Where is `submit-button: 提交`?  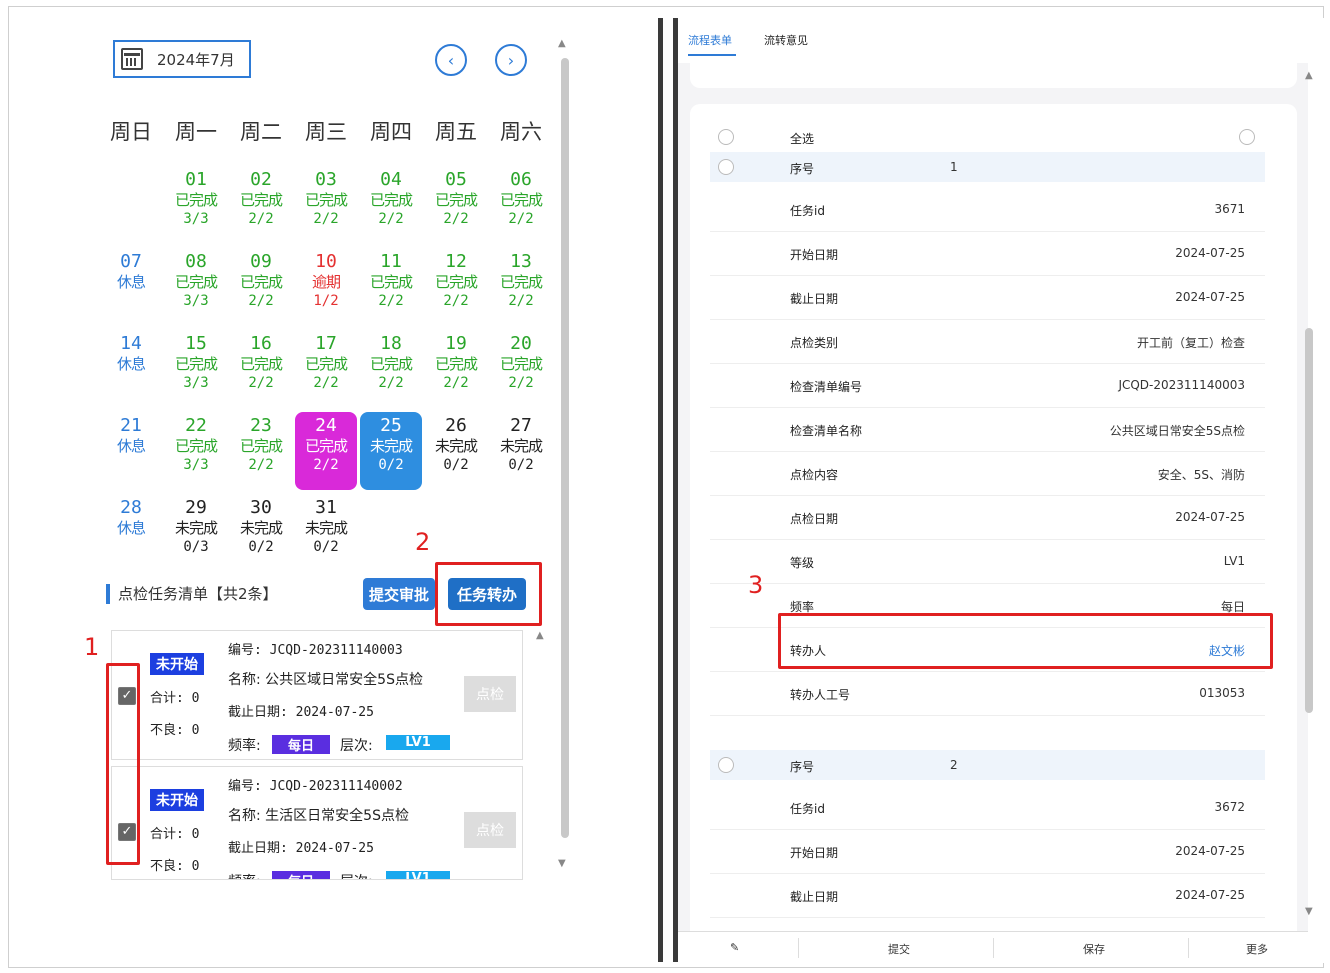 submit-button: 提交 is located at coordinates (899, 949).